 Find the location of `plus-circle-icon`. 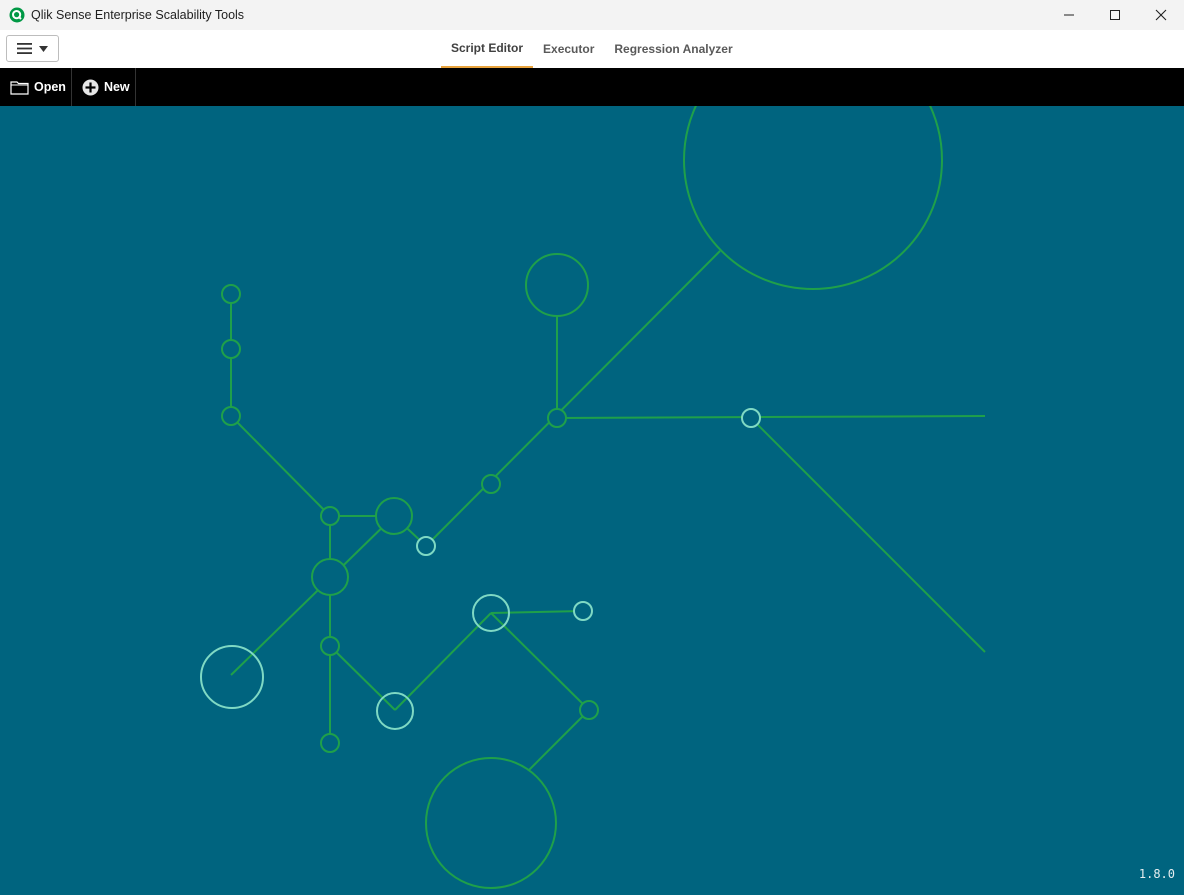

plus-circle-icon is located at coordinates (90, 87).